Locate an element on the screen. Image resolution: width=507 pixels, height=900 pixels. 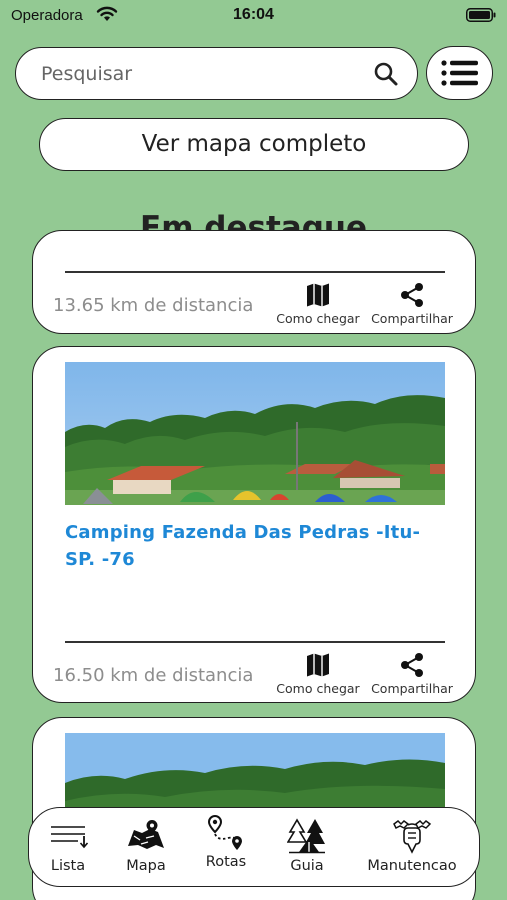
tab-label: Manutencao is located at coordinates (412, 866).